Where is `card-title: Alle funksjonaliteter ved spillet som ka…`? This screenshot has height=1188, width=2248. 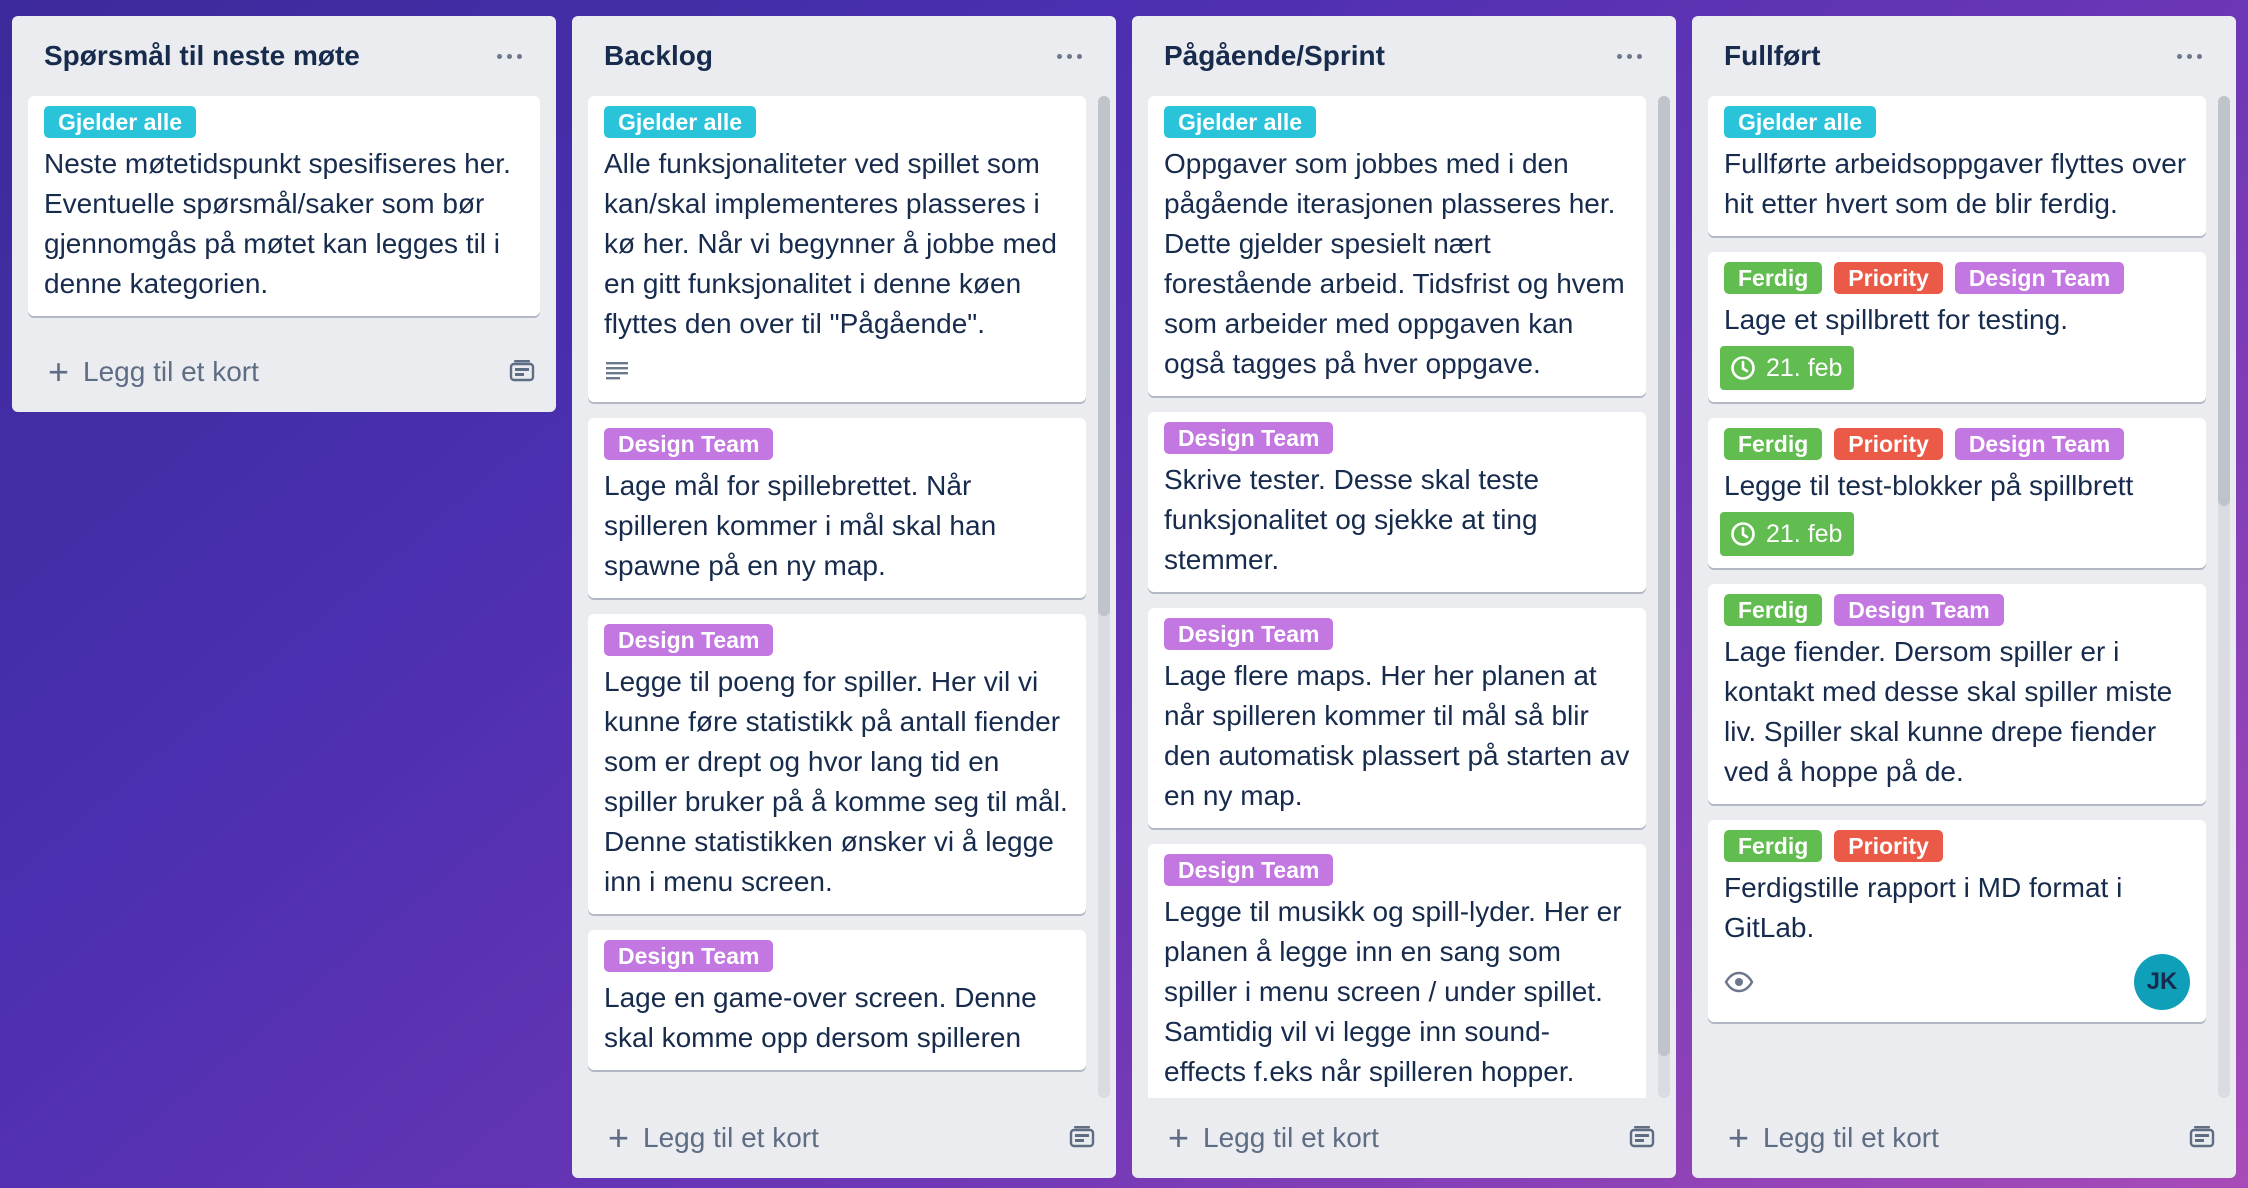 card-title: Alle funksjonaliteter ved spillet som ka… is located at coordinates (830, 243).